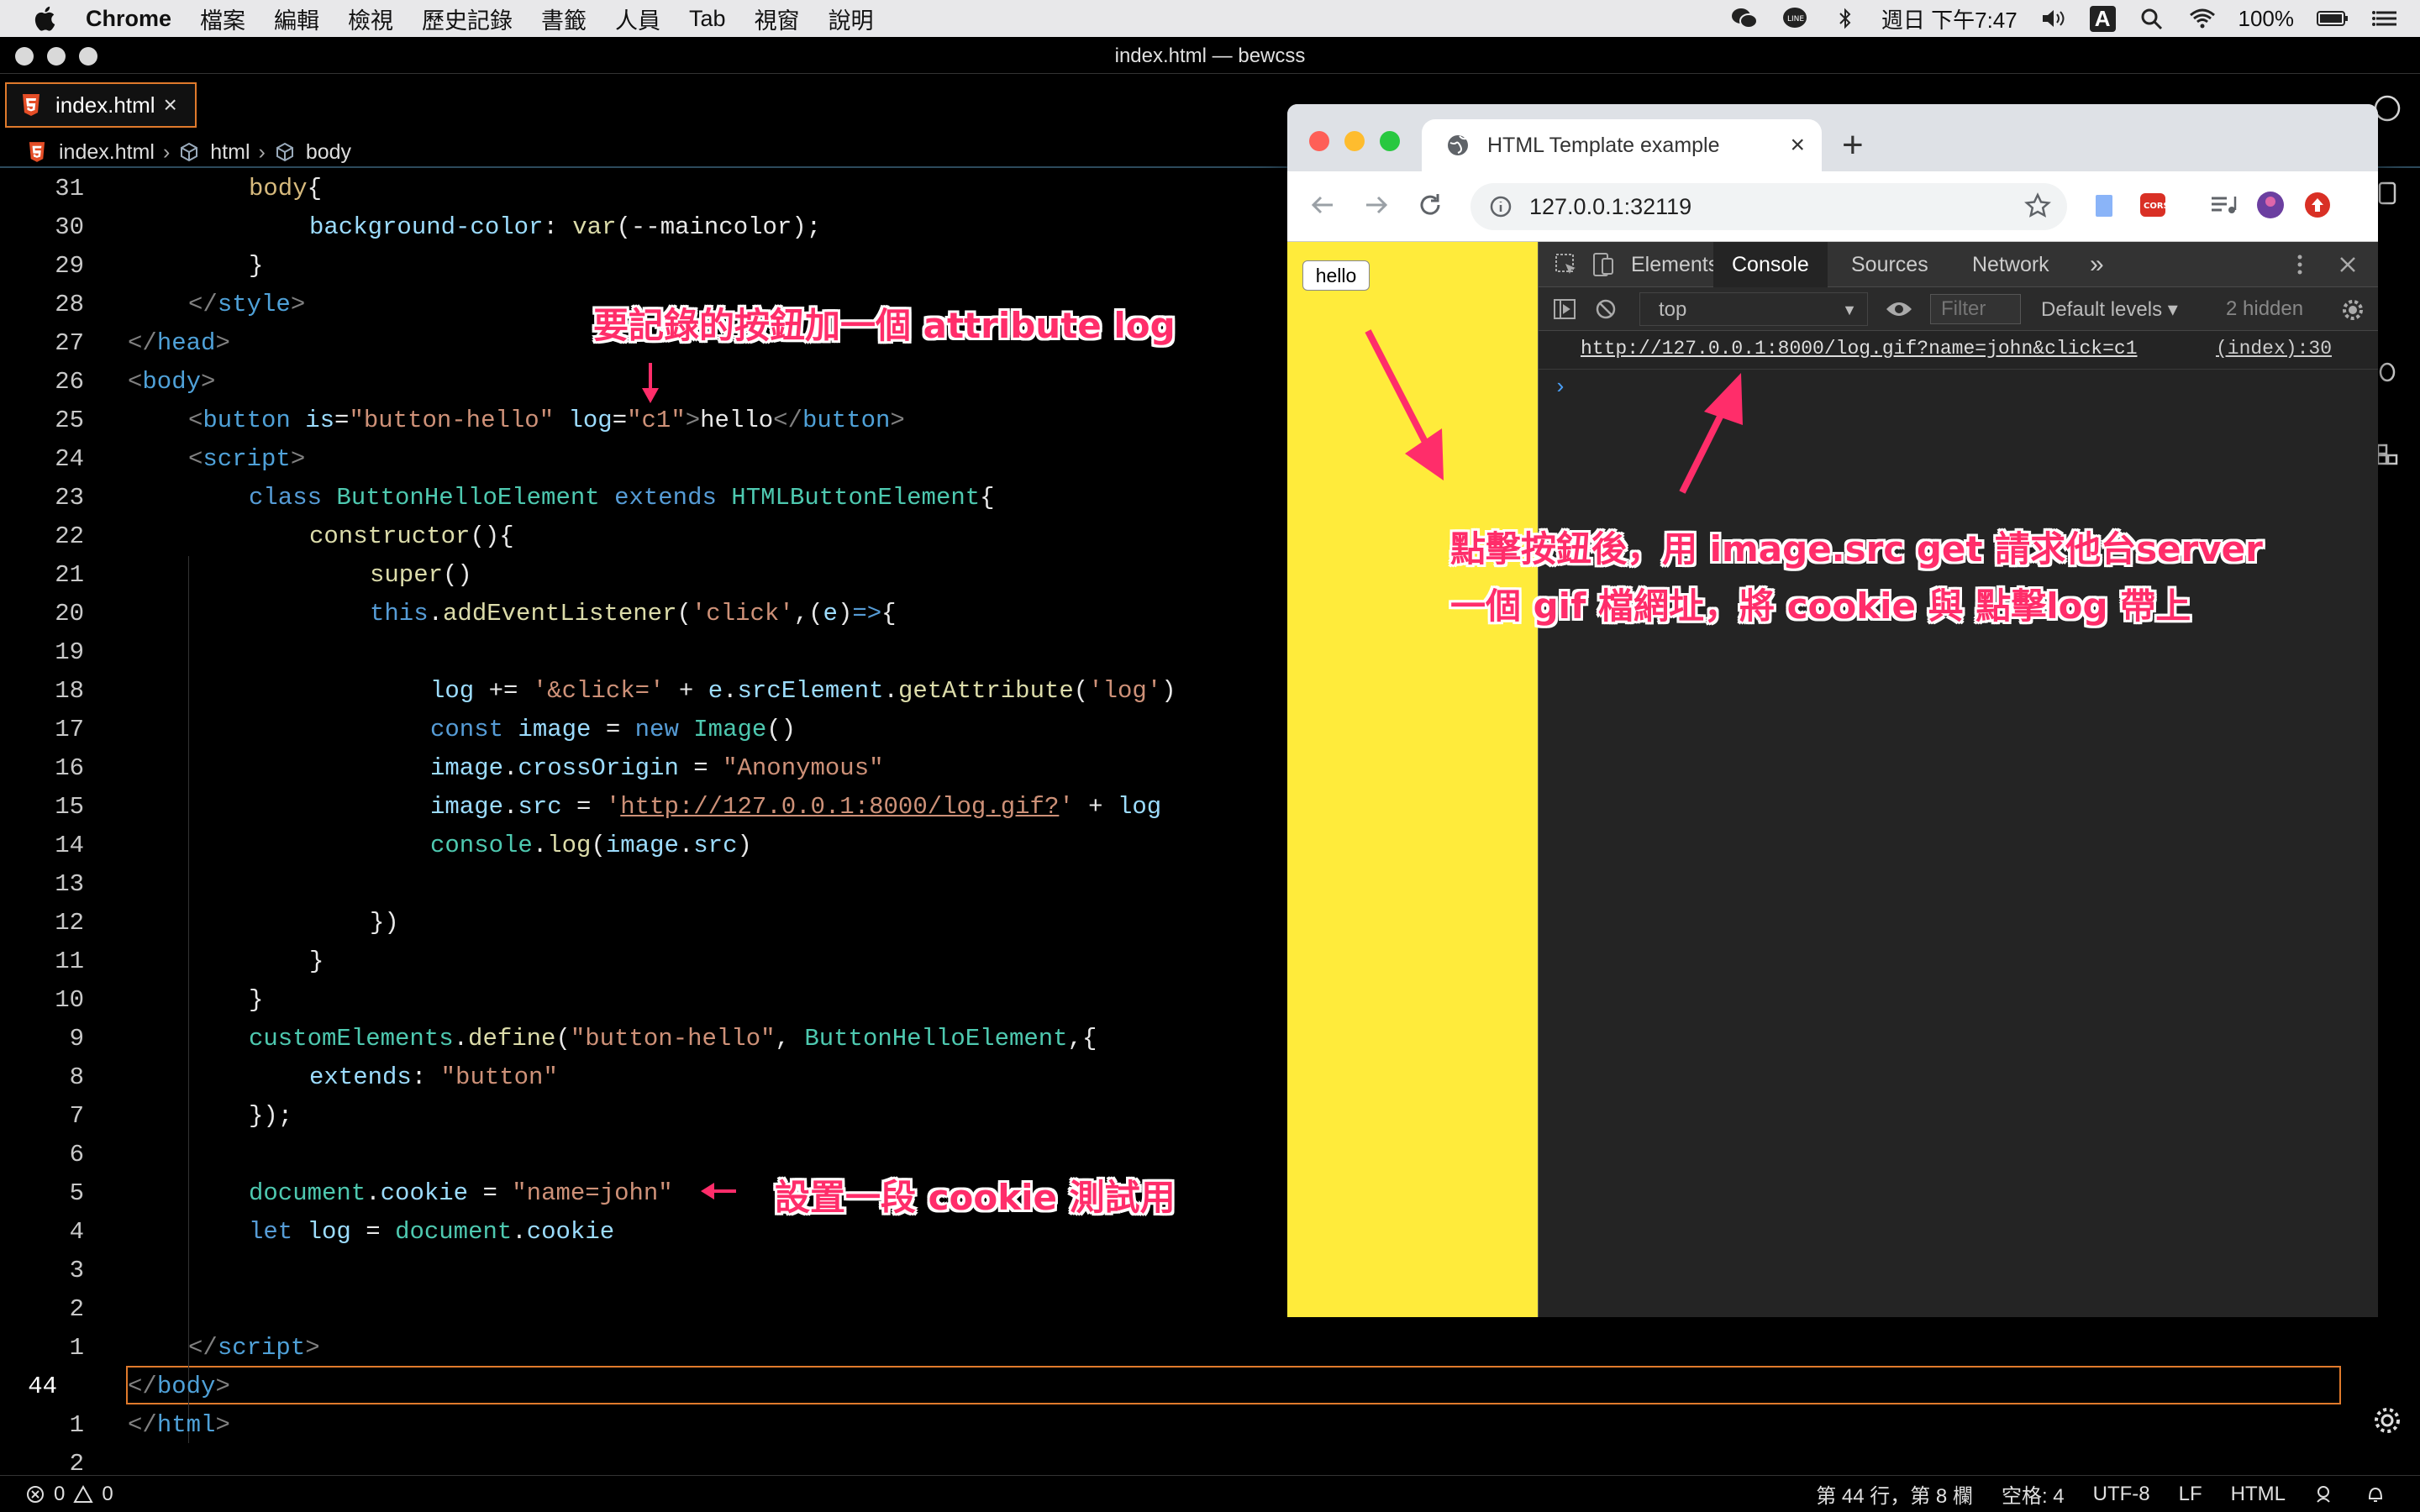  Describe the element at coordinates (1770, 264) in the screenshot. I see `devtools-tab-console: Console` at that location.